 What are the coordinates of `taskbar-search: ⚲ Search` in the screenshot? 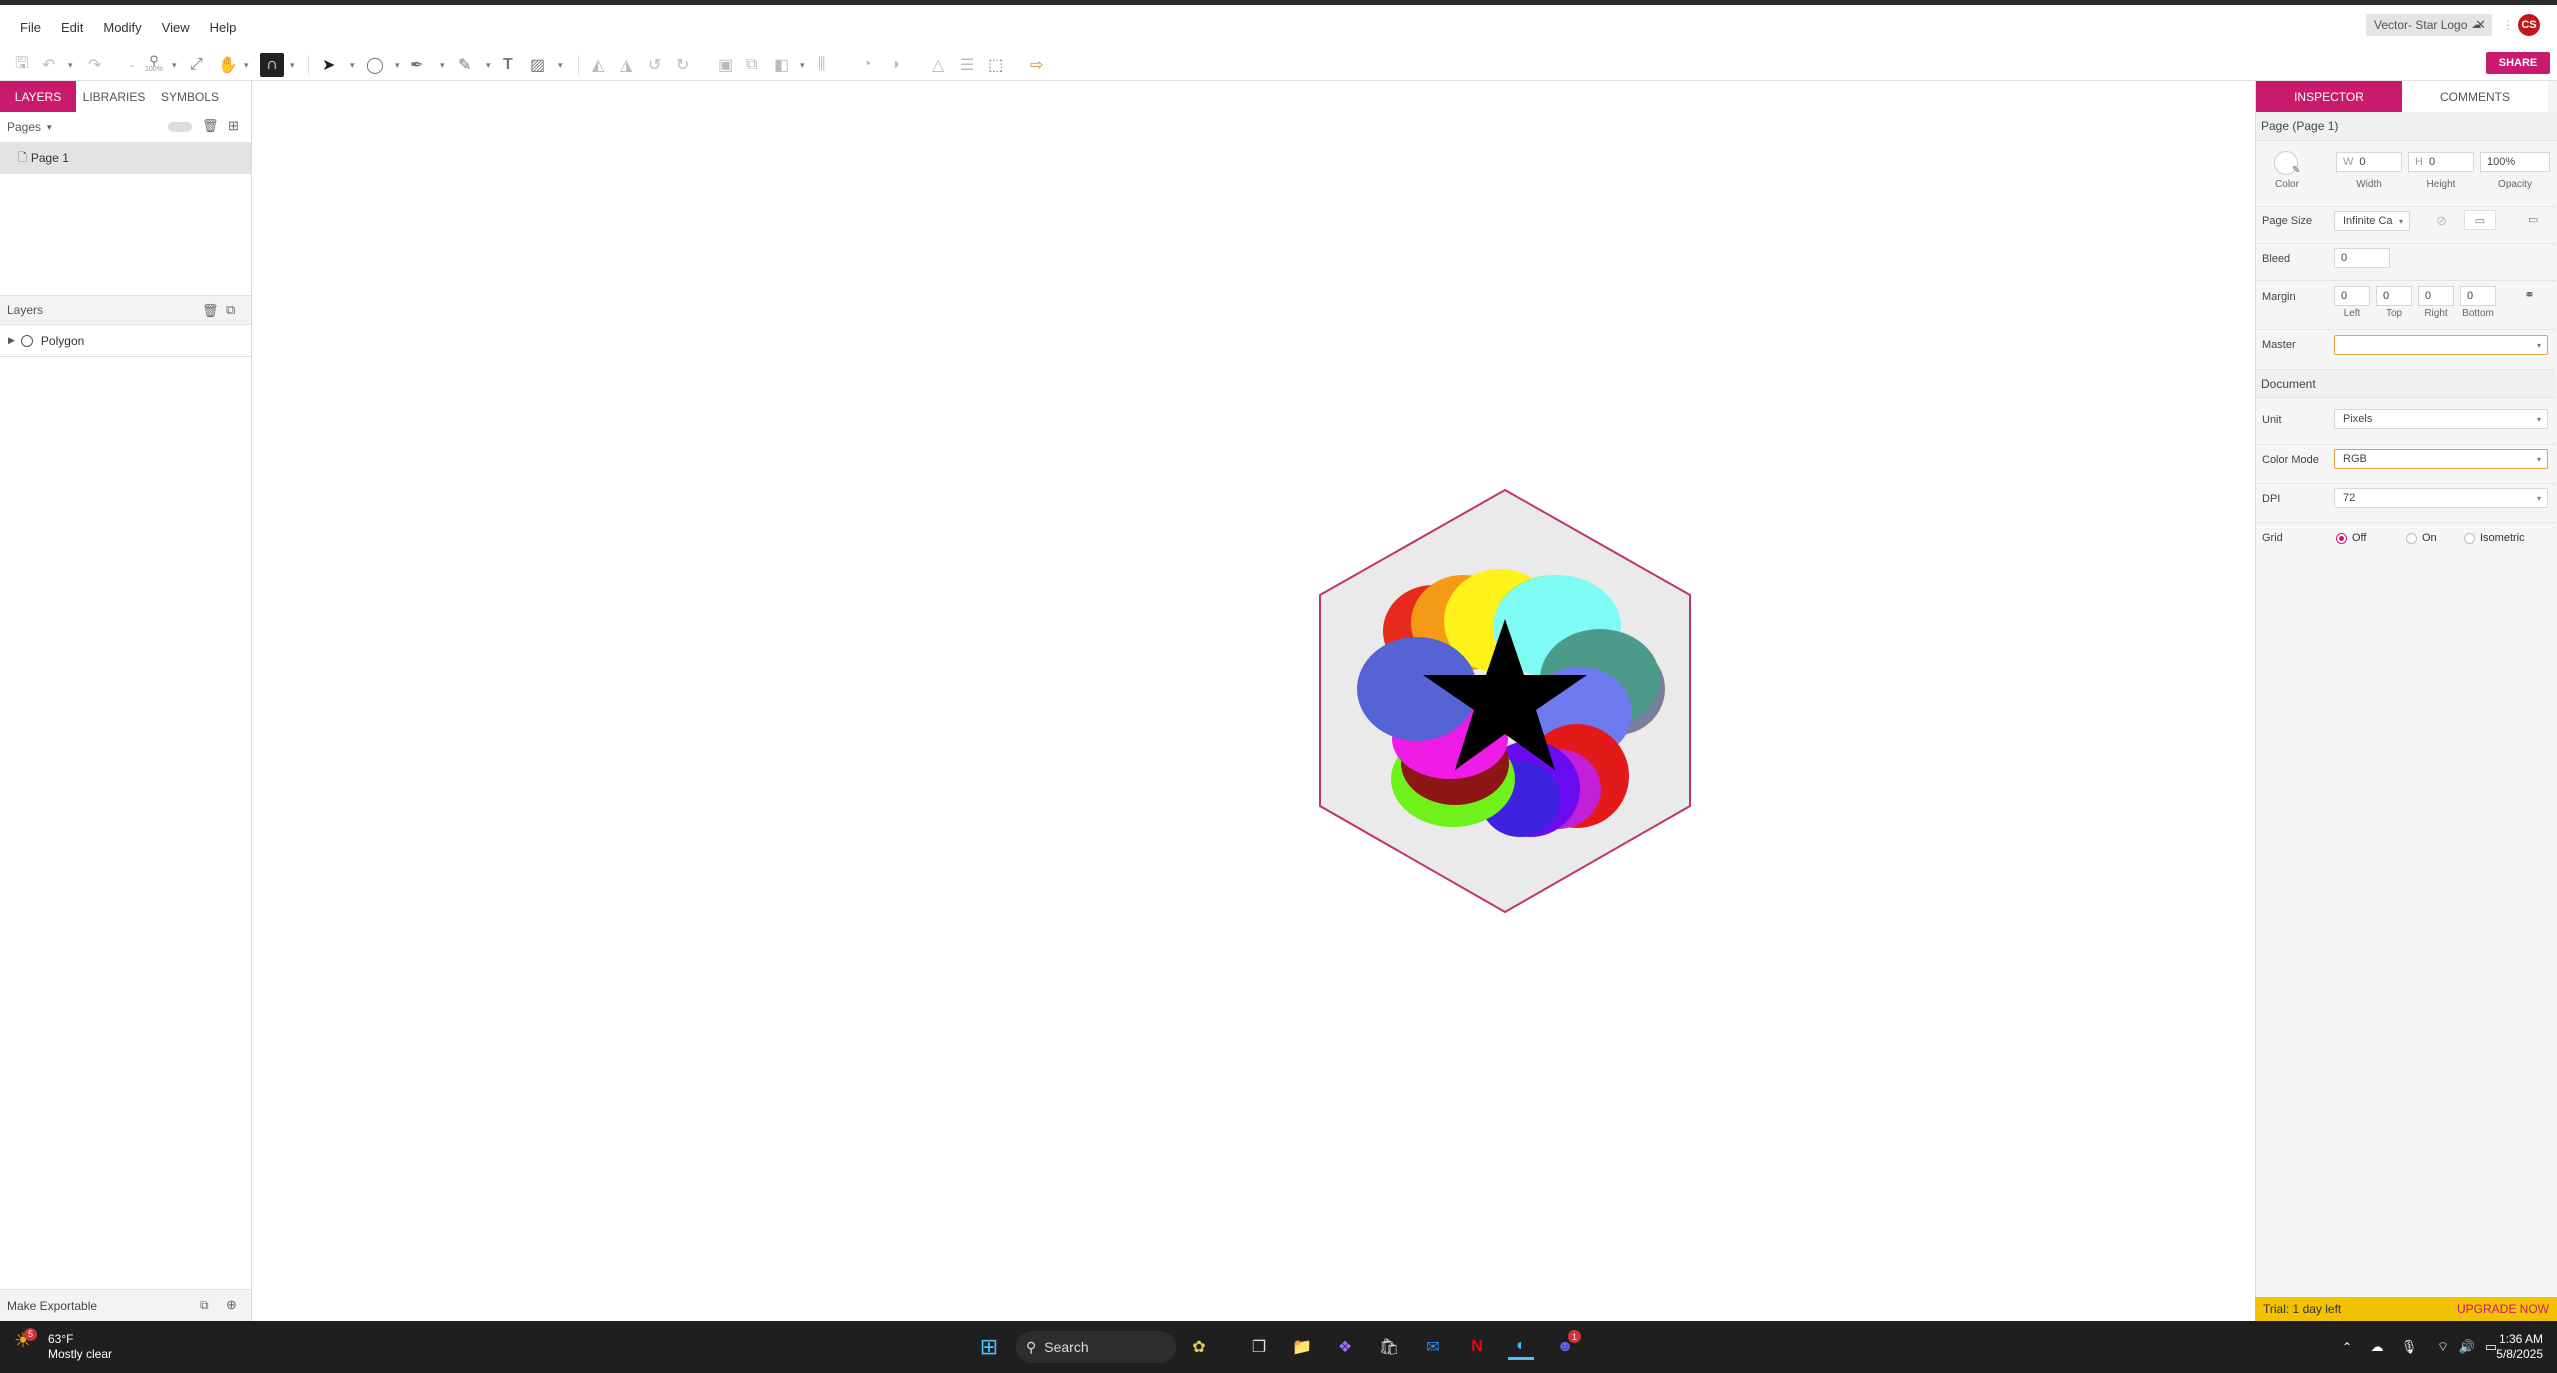 It's located at (1096, 1347).